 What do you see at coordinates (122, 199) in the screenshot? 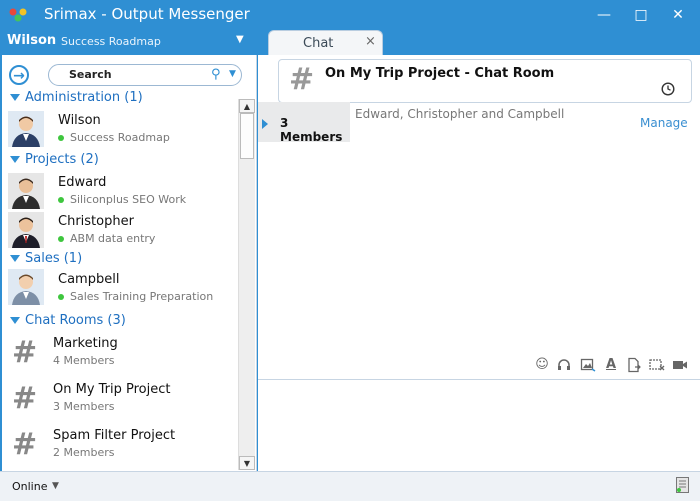
I see `contact-status: Siliconplus SEO Work` at bounding box center [122, 199].